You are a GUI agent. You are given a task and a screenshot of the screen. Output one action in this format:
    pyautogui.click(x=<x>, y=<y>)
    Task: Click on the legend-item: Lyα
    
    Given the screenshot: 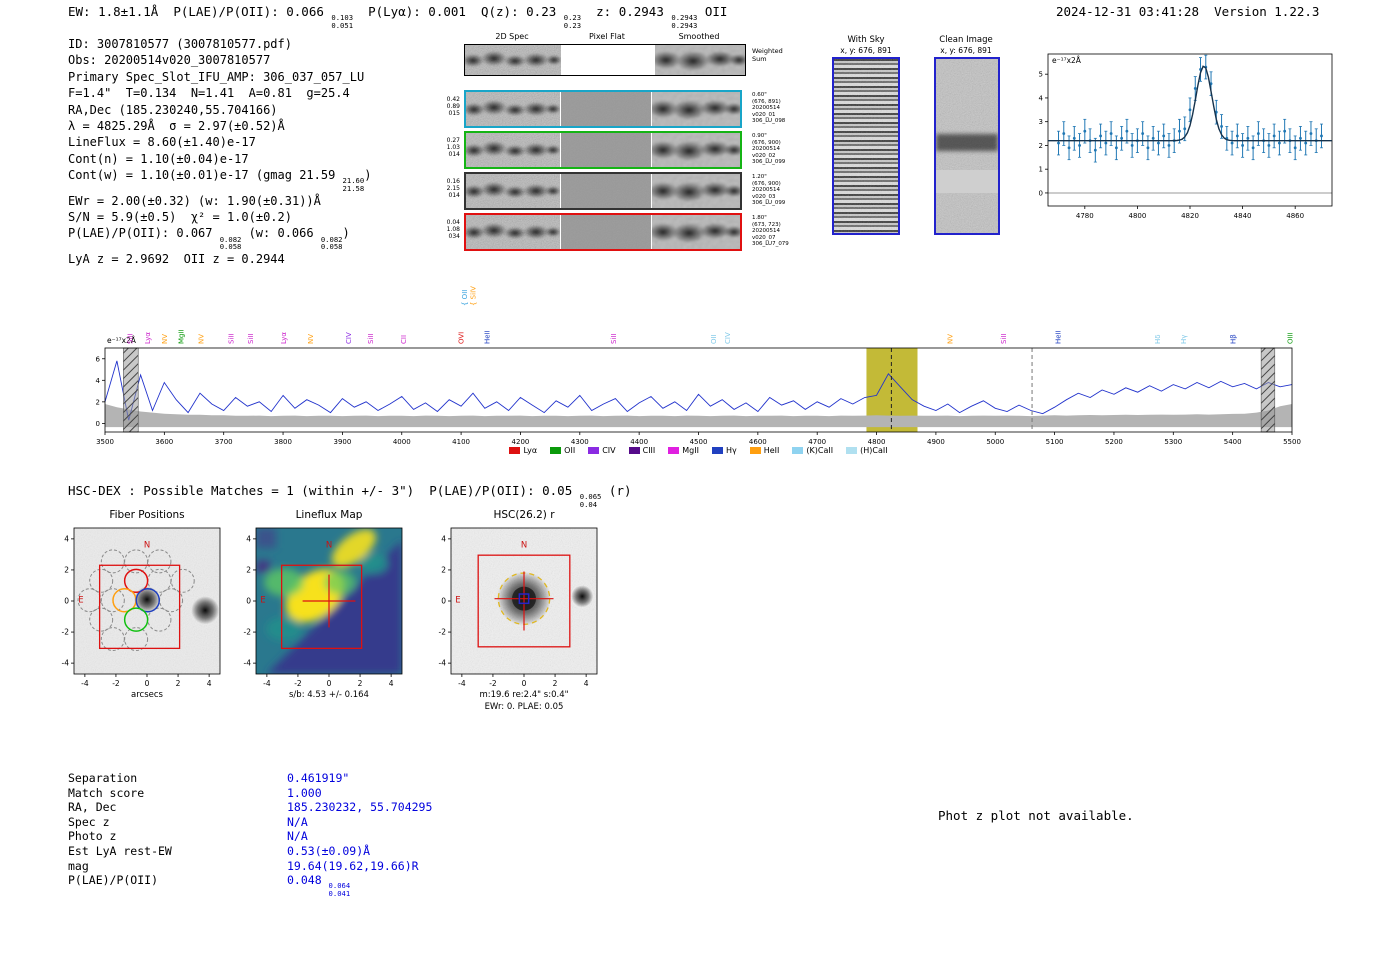 What is the action you would take?
    pyautogui.click(x=523, y=450)
    